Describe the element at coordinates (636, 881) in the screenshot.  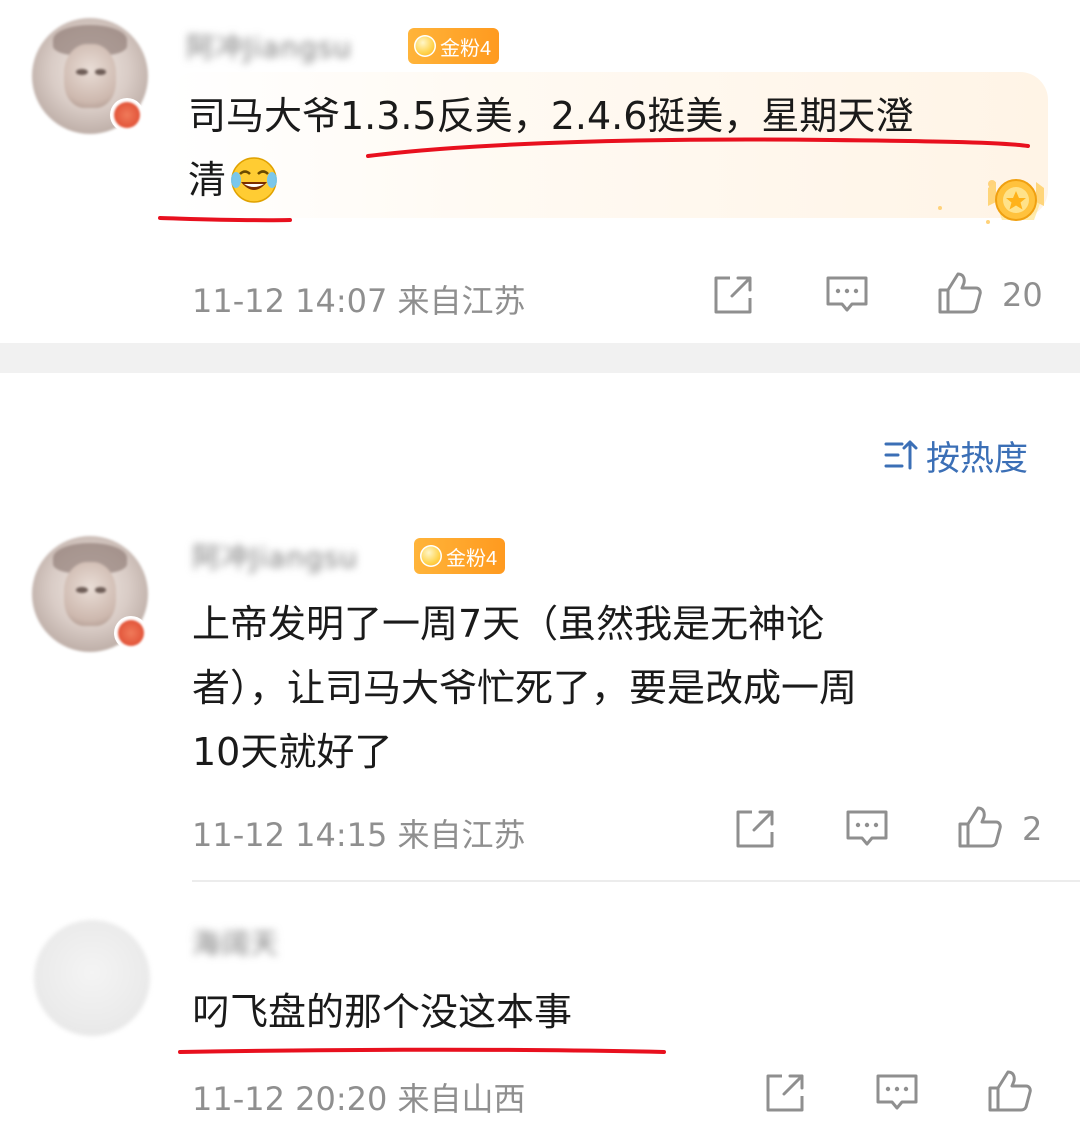
I see `comment-separator` at that location.